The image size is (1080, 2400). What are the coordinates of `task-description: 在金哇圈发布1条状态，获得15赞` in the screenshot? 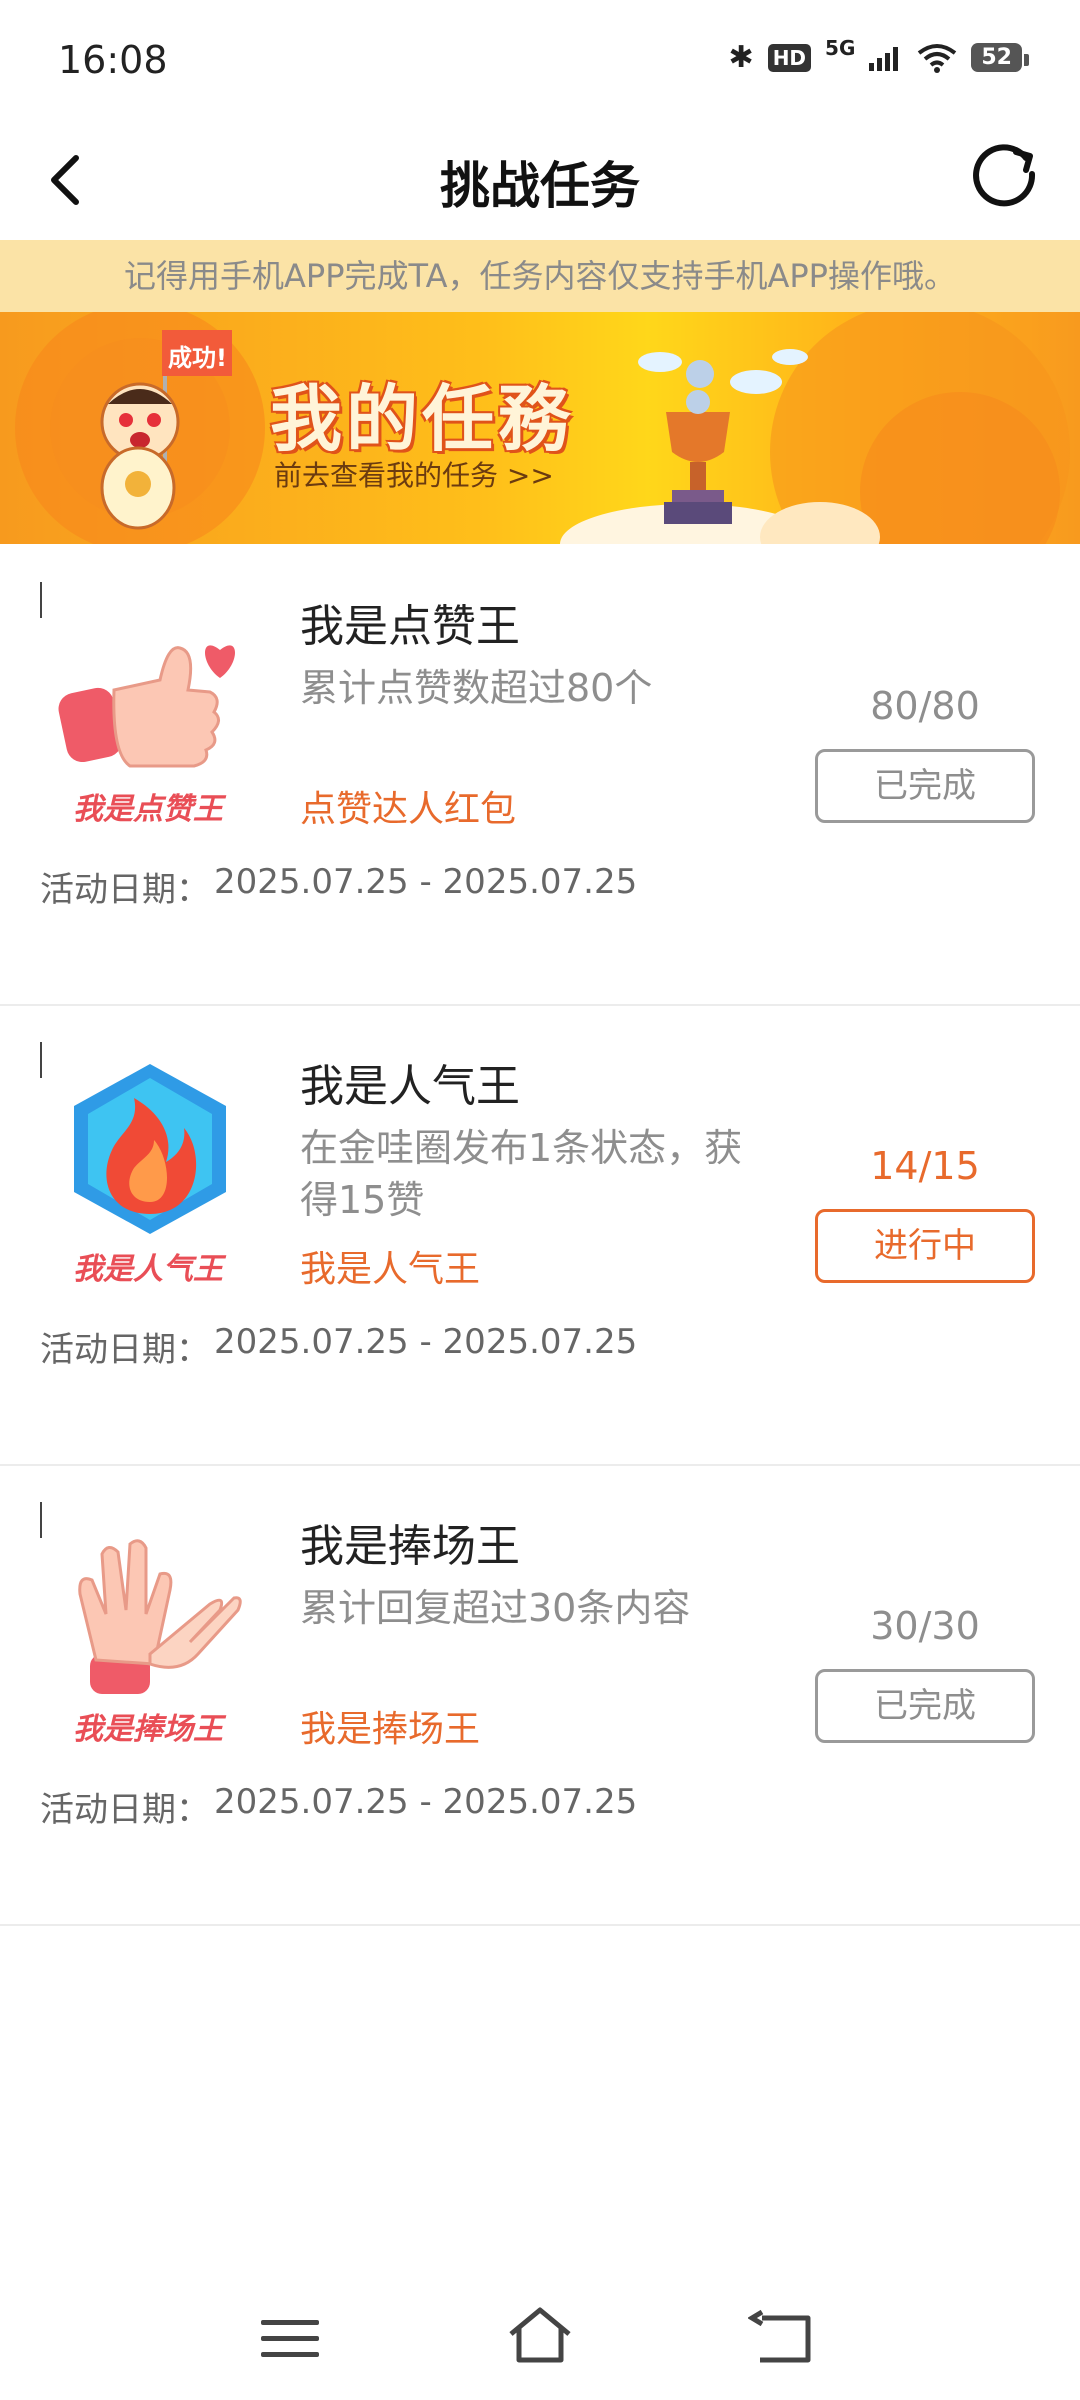 It's located at (521, 1174).